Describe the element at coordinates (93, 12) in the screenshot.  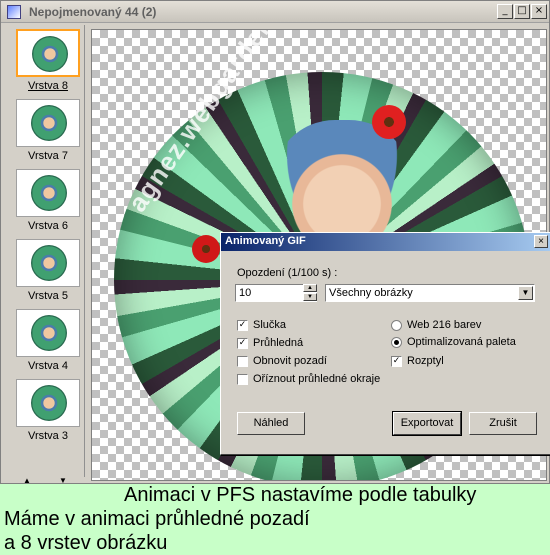
I see `window-title: Nepojmenovaný 44 (2)` at that location.